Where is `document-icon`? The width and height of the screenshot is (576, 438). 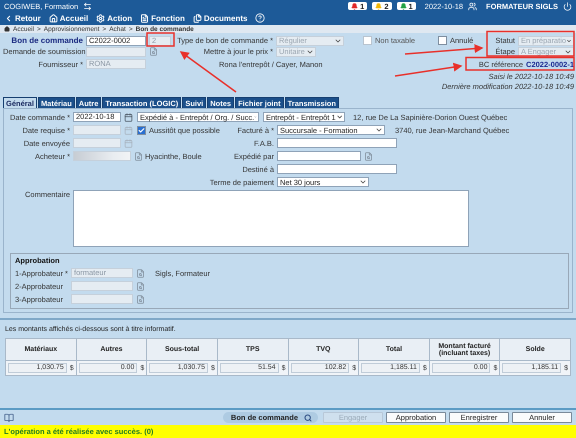 document-icon is located at coordinates (145, 18).